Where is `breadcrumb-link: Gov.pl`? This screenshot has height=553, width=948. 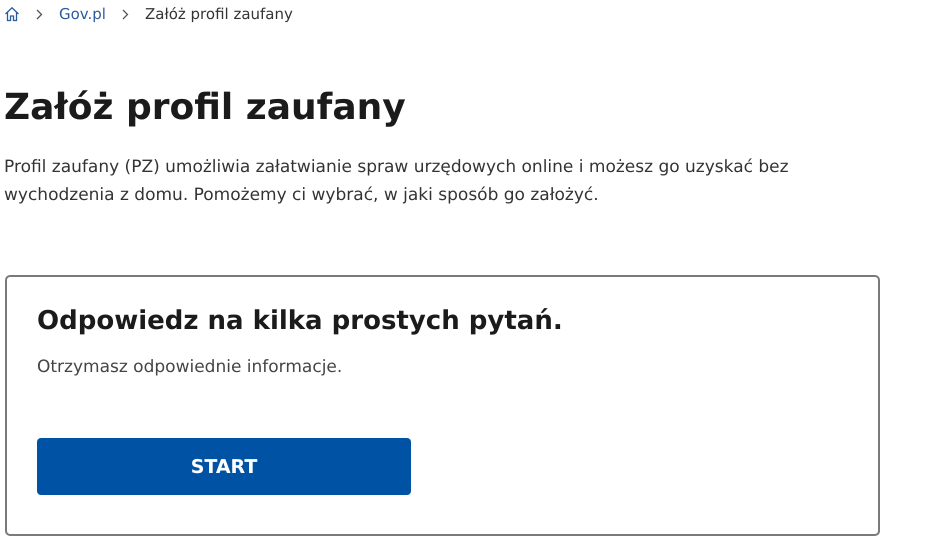
breadcrumb-link: Gov.pl is located at coordinates (82, 14).